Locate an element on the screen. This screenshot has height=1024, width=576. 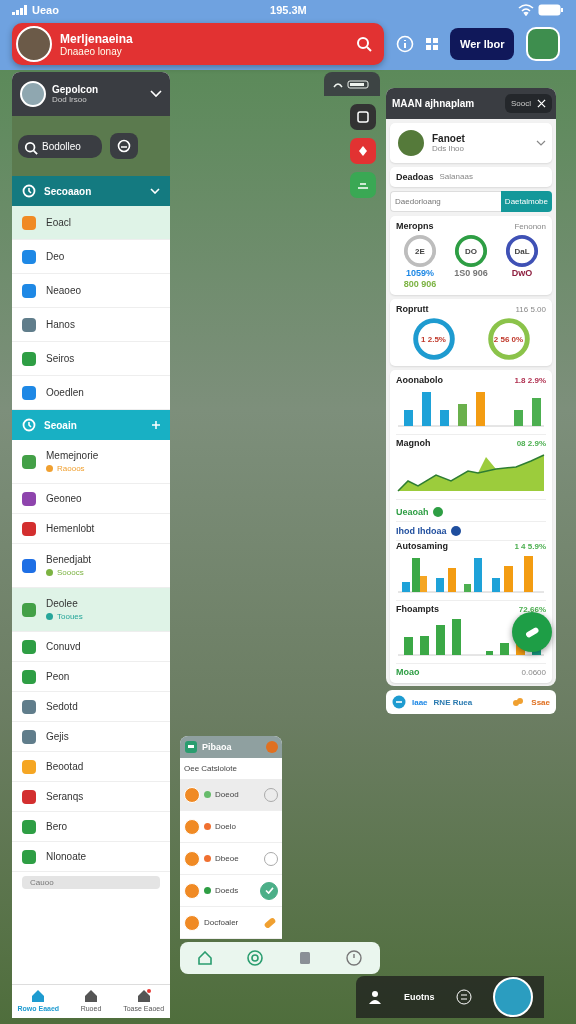
donut-value: 1 2.5% is located at coordinates (433, 339).